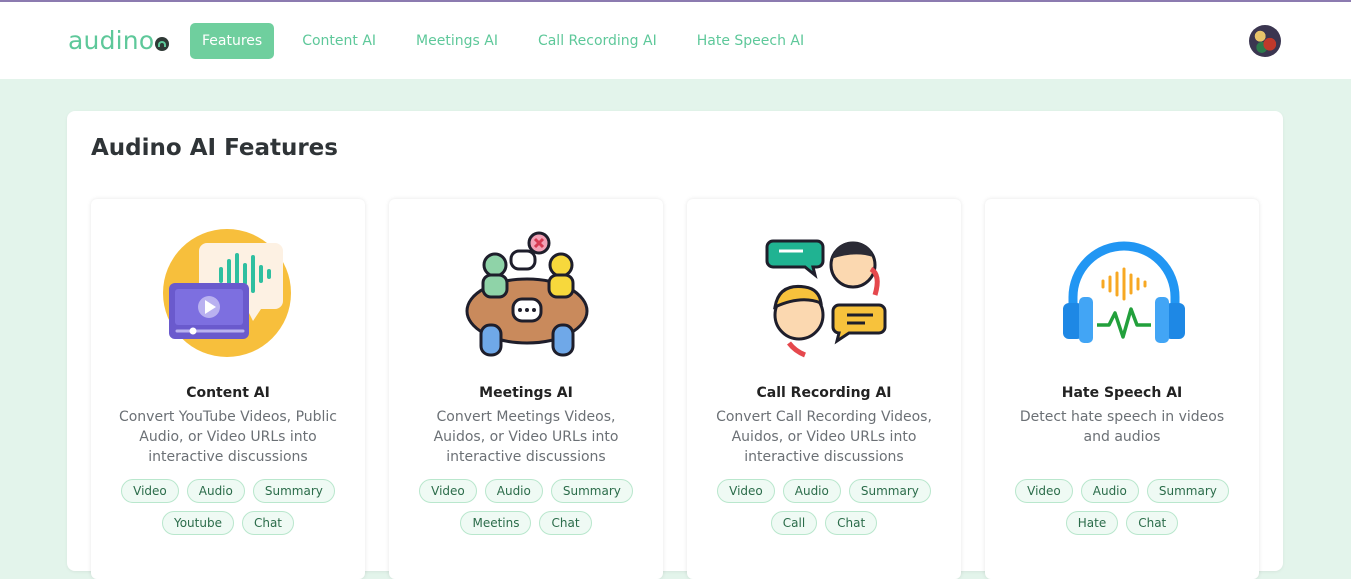 Image resolution: width=1351 pixels, height=579 pixels. Describe the element at coordinates (227, 293) in the screenshot. I see `video-chat-illustration-icon` at that location.